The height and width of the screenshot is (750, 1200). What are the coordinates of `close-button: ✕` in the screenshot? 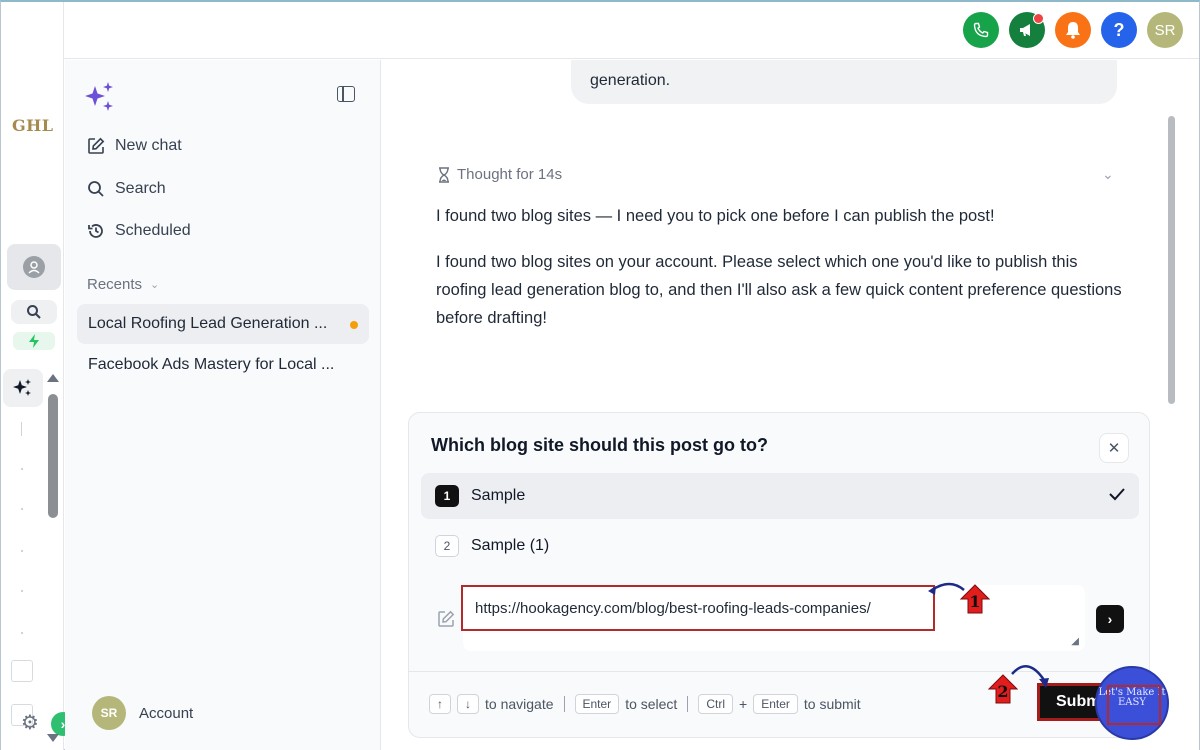 It's located at (1114, 448).